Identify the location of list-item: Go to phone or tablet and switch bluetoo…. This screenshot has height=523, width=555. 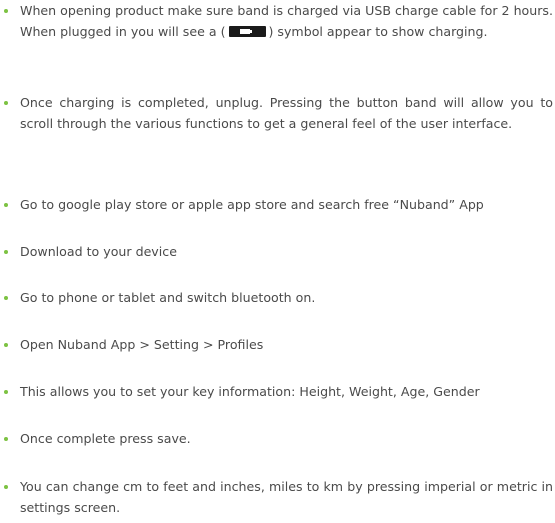
(277, 297).